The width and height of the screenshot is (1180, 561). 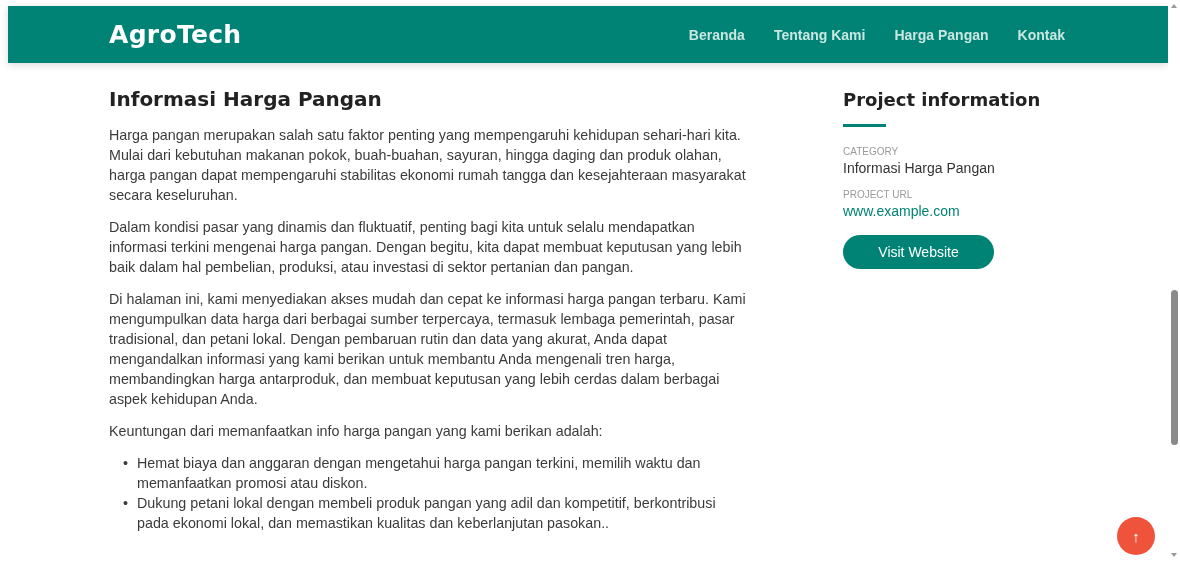 I want to click on scroll-down-icon, so click(x=1174, y=555).